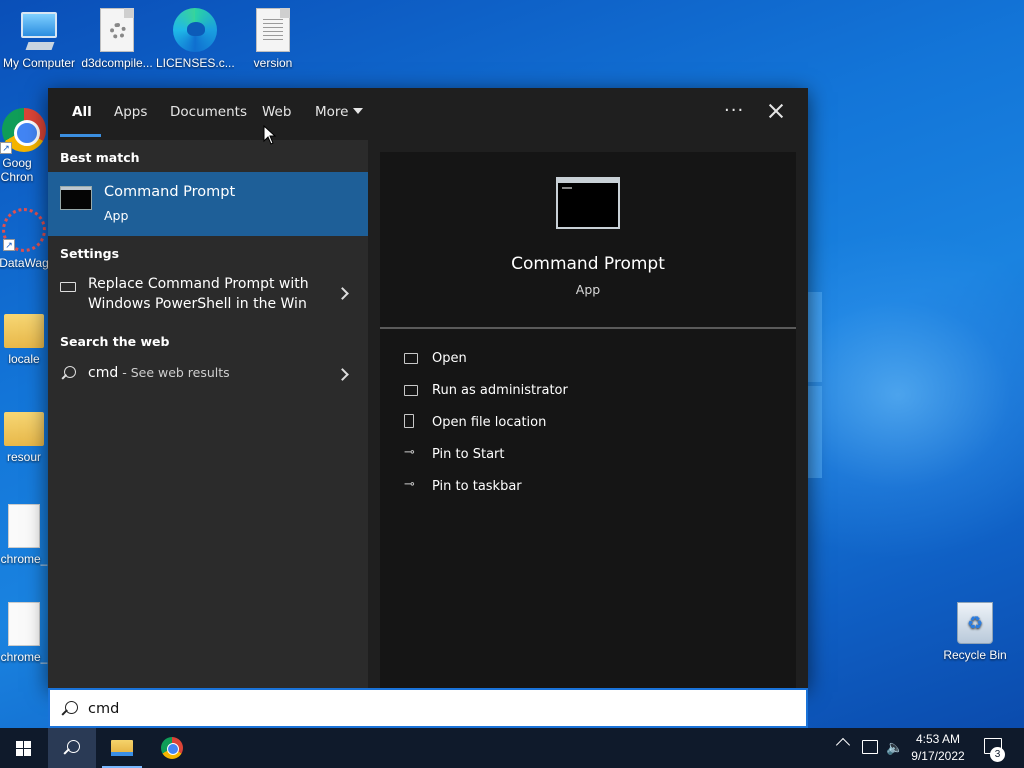  What do you see at coordinates (170, 192) in the screenshot?
I see `best-match-title: Command Prompt` at bounding box center [170, 192].